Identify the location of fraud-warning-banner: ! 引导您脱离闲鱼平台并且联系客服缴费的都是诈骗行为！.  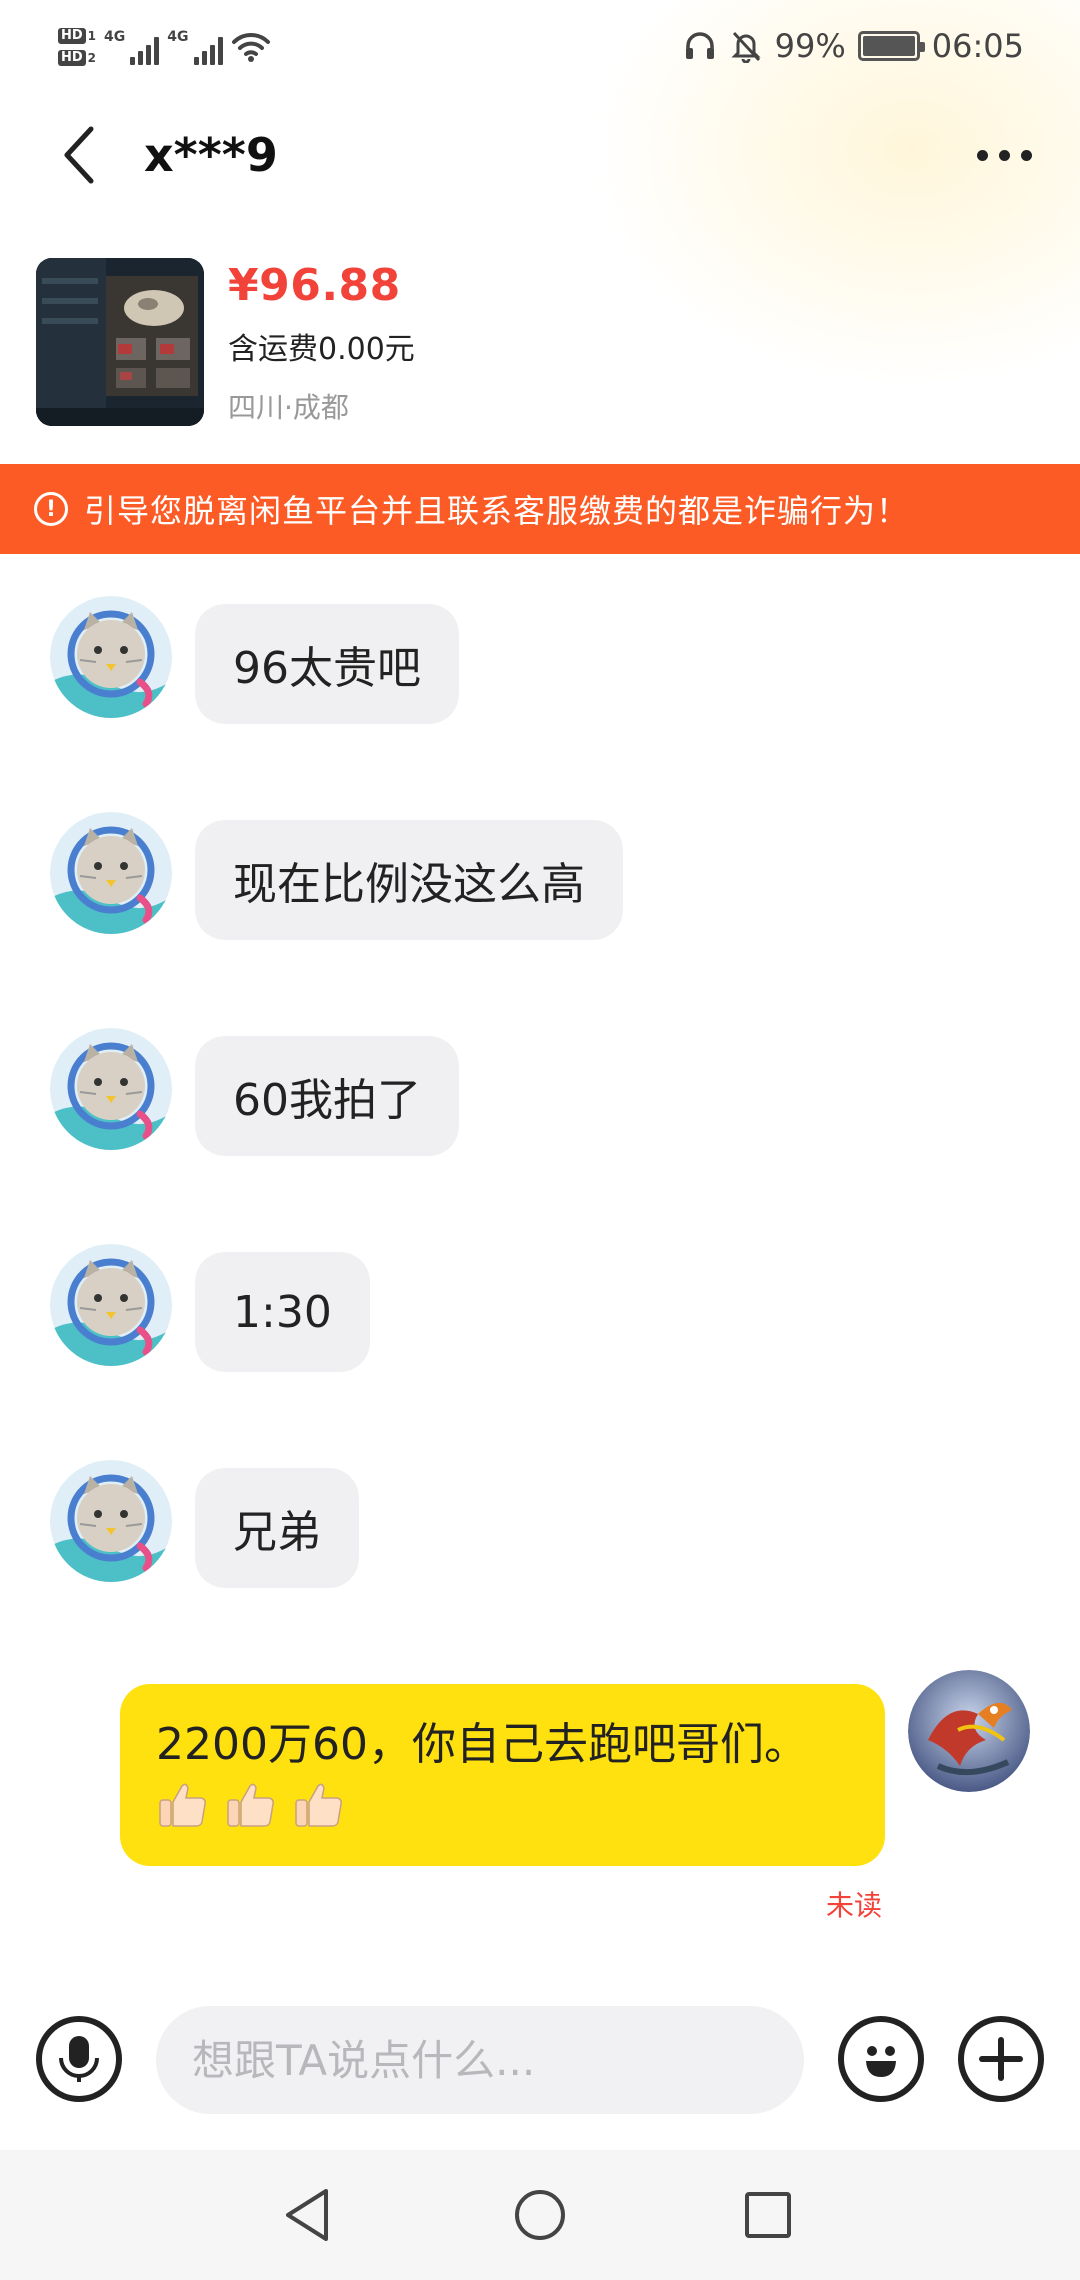
(540, 509).